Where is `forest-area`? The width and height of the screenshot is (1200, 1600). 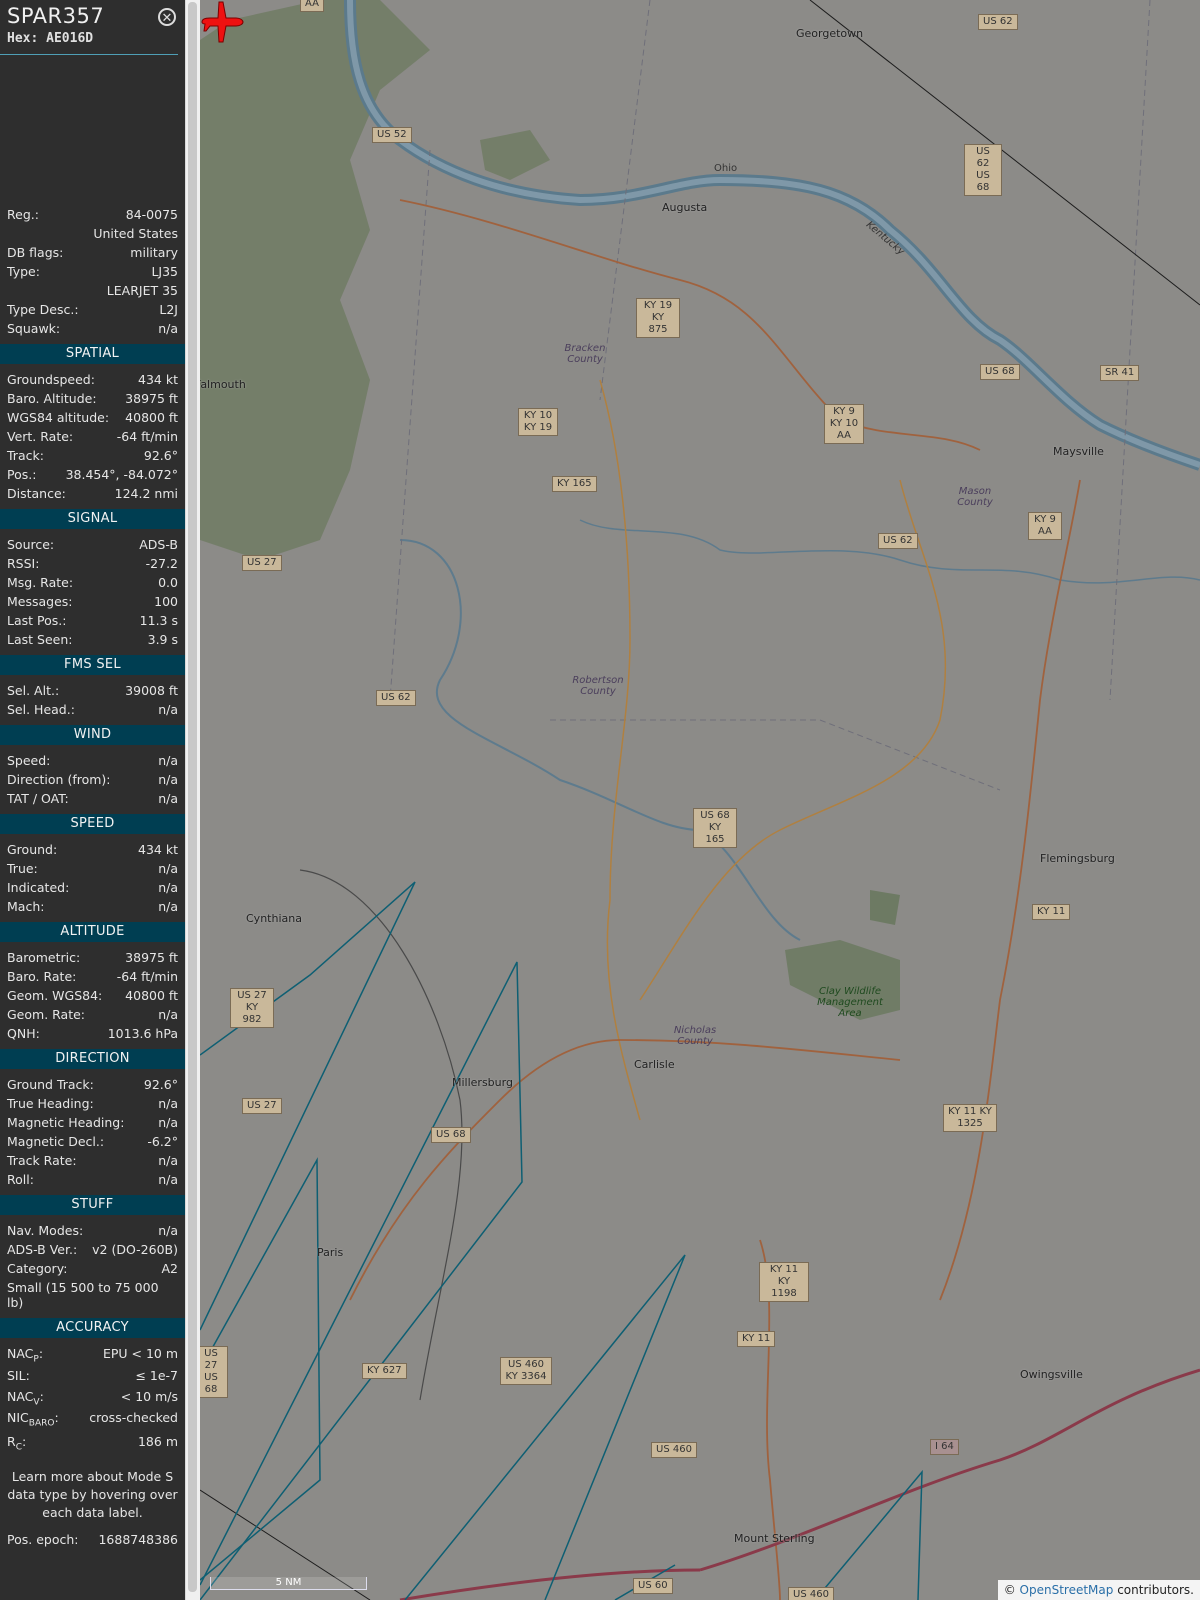
forest-area is located at coordinates (315, 280).